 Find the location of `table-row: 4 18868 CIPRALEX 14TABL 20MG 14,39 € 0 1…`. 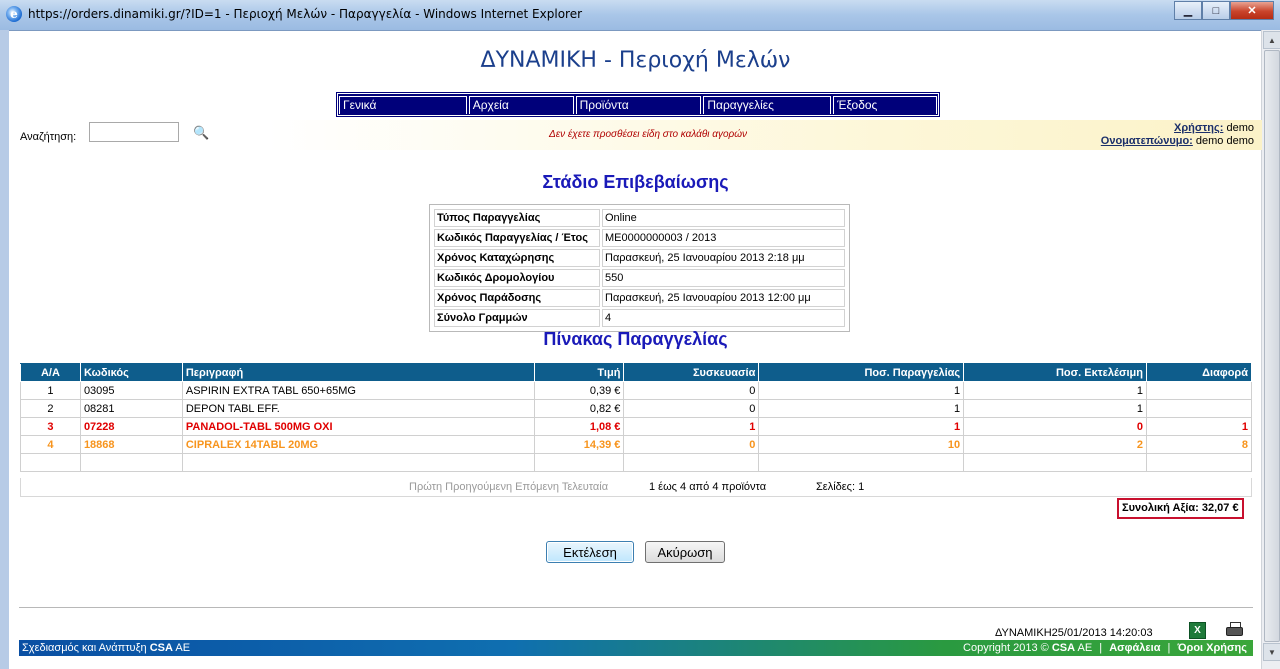

table-row: 4 18868 CIPRALEX 14TABL 20MG 14,39 € 0 1… is located at coordinates (636, 444).